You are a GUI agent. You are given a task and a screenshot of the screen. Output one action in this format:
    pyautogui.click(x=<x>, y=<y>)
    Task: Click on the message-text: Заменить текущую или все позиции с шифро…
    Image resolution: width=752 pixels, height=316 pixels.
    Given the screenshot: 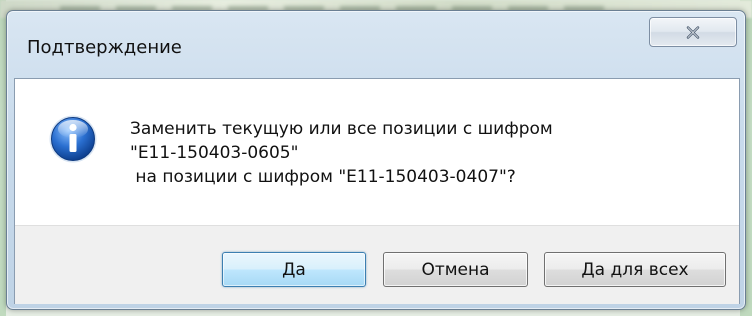 What is the action you would take?
    pyautogui.click(x=341, y=153)
    